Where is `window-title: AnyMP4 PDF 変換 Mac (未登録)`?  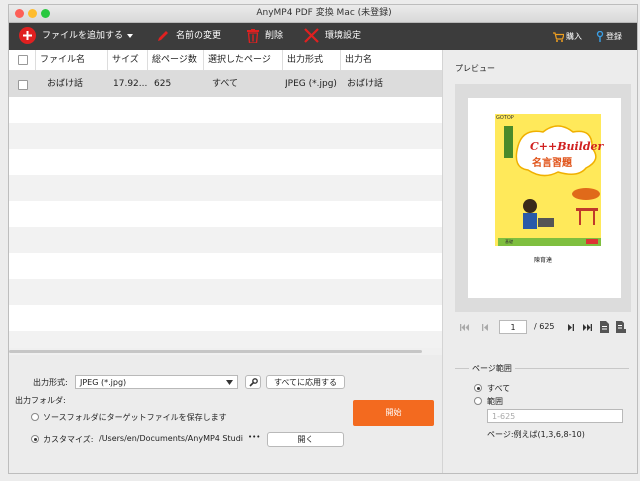
window-title: AnyMP4 PDF 変換 Mac (未登録) is located at coordinates (324, 13).